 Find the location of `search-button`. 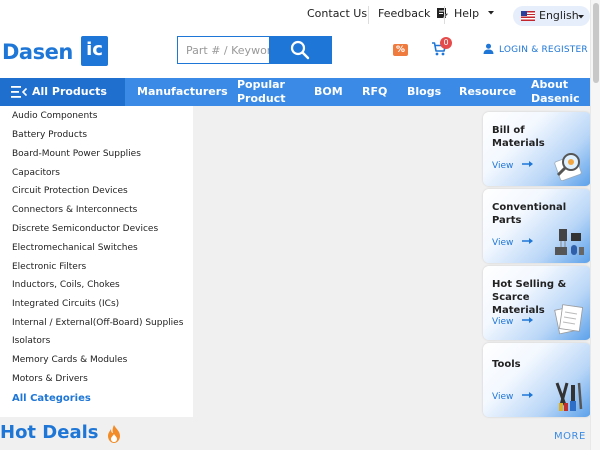

search-button is located at coordinates (300, 50).